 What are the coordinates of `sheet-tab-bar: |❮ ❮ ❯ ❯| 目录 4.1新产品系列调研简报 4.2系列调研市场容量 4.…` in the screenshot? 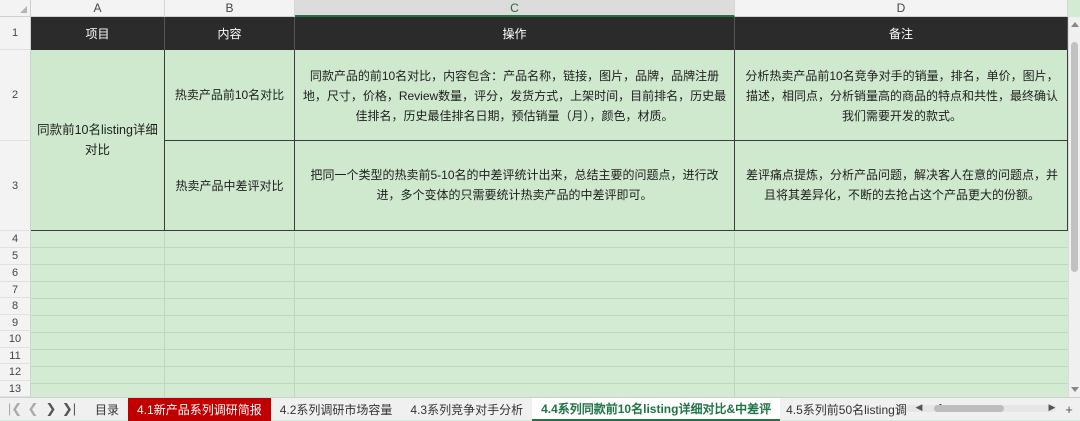 It's located at (540, 409).